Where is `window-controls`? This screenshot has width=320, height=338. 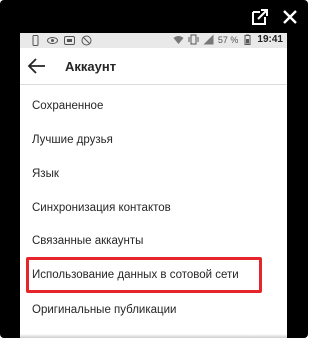 window-controls is located at coordinates (275, 17).